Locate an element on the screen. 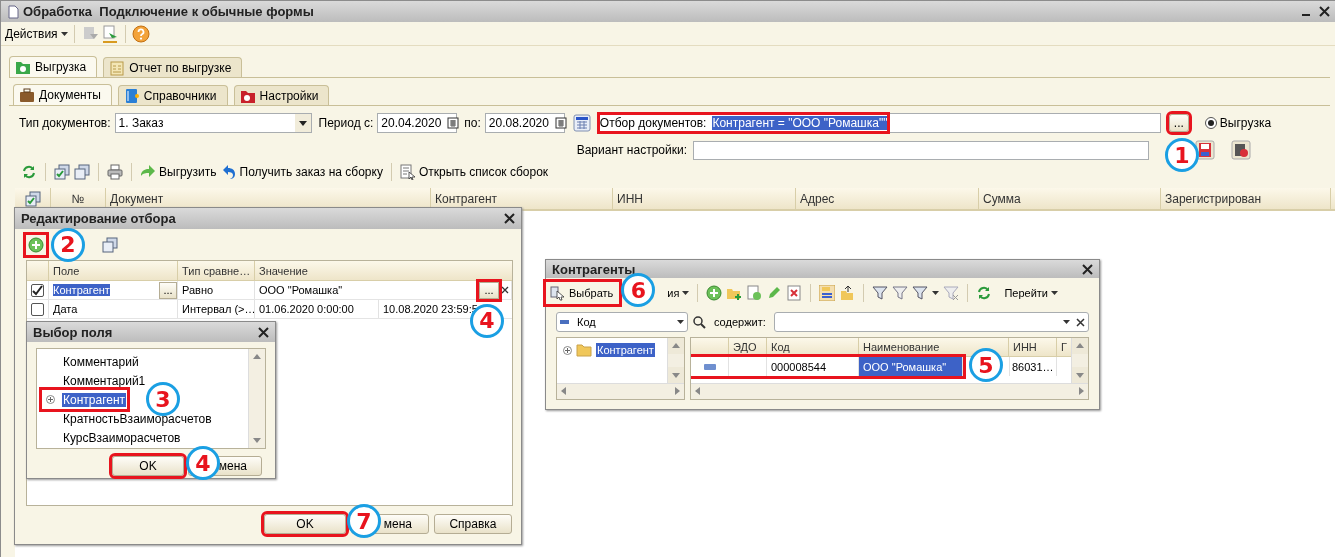 This screenshot has height=557, width=1335. column-header: Г is located at coordinates (1064, 347).